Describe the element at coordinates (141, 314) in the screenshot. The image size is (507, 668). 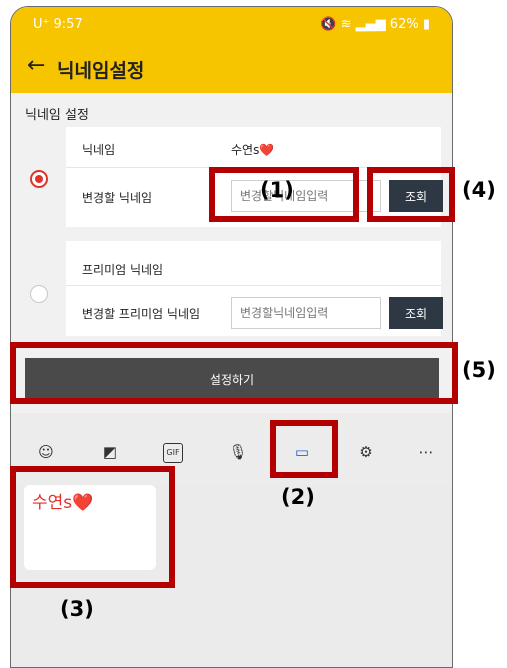
I see `change-premium-nickname-label: 변경할 프리미엄 닉네임` at that location.